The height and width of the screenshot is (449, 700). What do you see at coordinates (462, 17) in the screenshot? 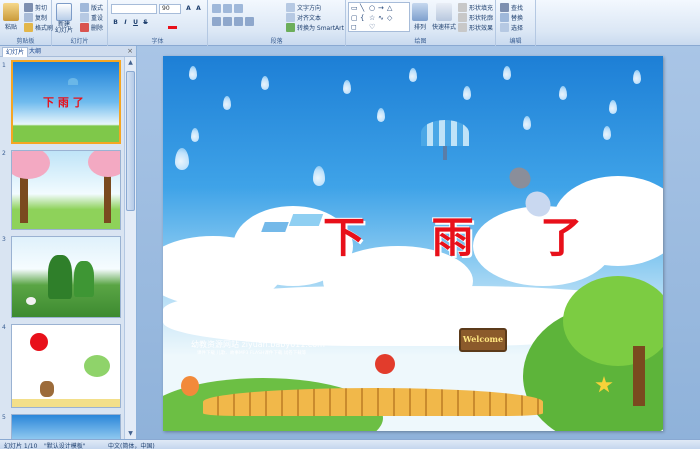
I see `outline-pen-icon` at bounding box center [462, 17].